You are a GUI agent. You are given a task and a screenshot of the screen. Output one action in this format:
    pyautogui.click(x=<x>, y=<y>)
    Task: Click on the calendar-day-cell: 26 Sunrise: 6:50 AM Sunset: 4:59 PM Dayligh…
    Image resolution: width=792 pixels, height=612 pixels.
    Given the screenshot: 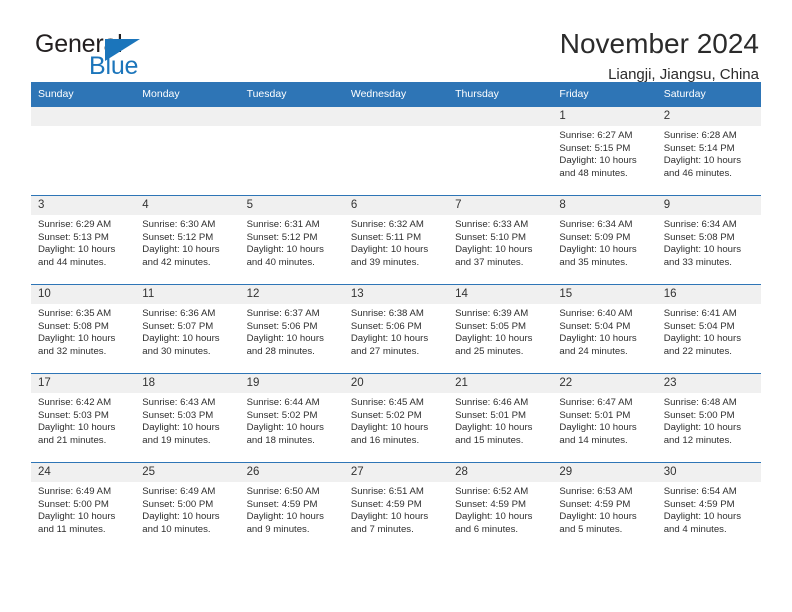 What is the action you would take?
    pyautogui.click(x=291, y=507)
    